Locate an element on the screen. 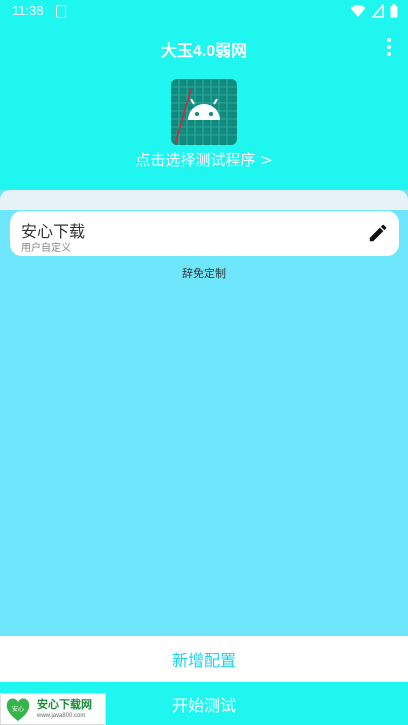 This screenshot has height=725, width=408. config-card: 安心下载 用户自定义 is located at coordinates (204, 233).